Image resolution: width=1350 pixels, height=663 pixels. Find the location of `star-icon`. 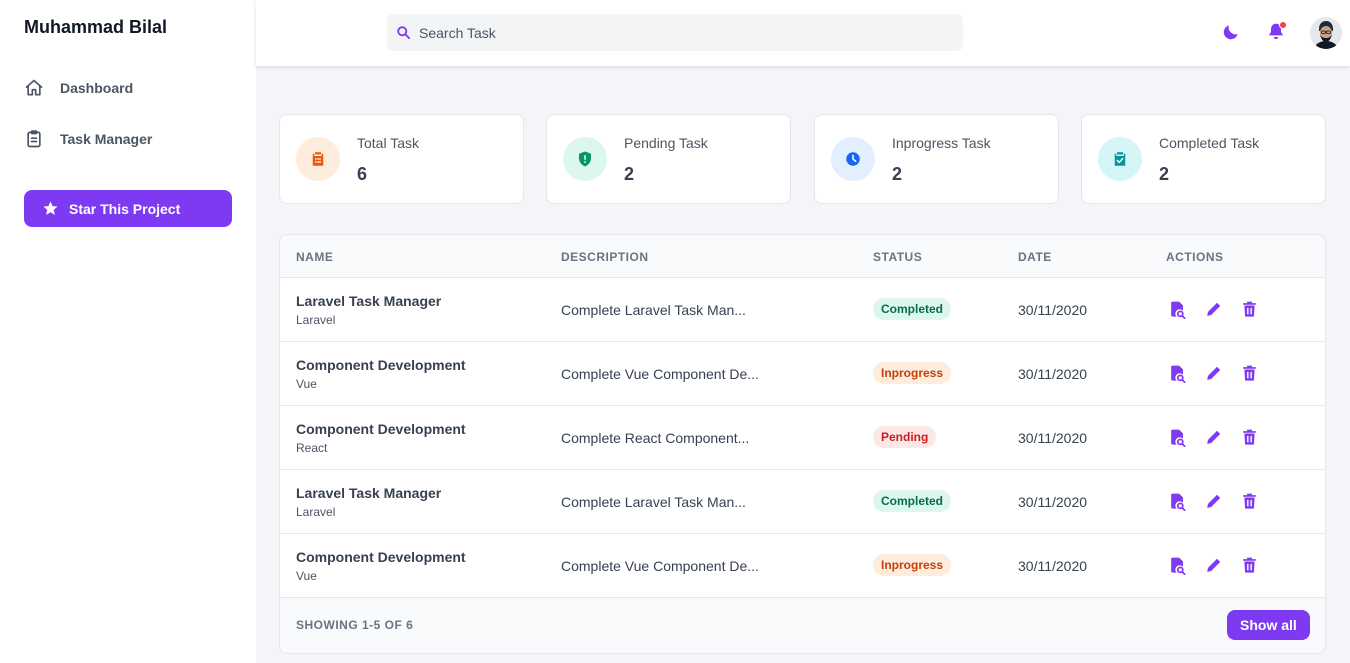

star-icon is located at coordinates (50, 208).